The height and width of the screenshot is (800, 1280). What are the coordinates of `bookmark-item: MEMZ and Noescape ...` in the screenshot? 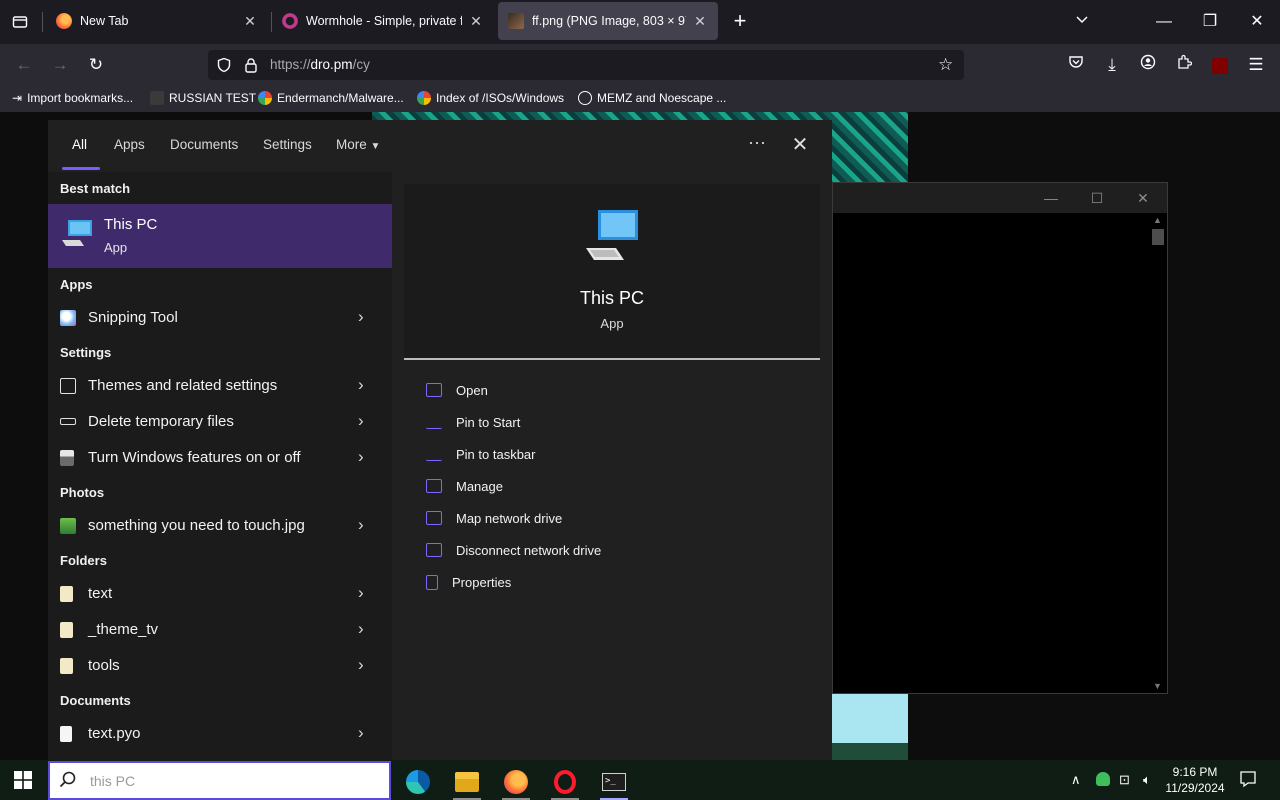 It's located at (652, 98).